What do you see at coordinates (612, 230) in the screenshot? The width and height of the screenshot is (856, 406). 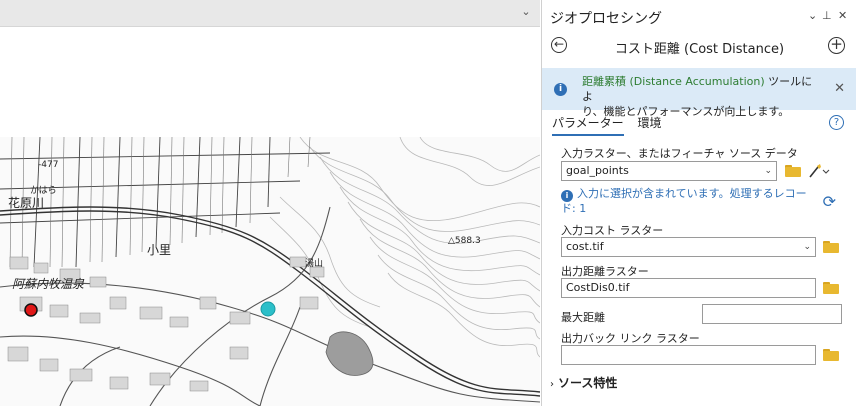 I see `cost-raster-label: 入力コスト ラスター` at bounding box center [612, 230].